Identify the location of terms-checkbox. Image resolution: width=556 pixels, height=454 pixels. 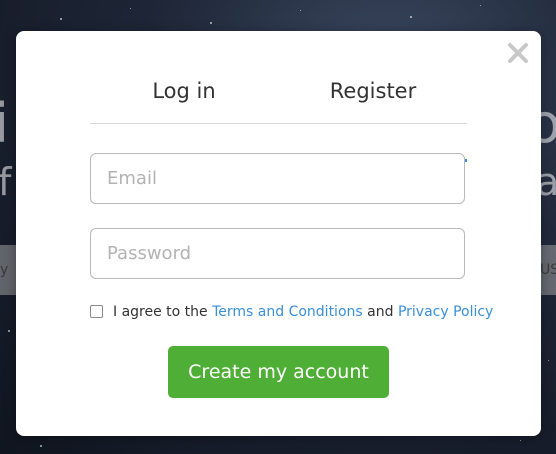
(96, 311).